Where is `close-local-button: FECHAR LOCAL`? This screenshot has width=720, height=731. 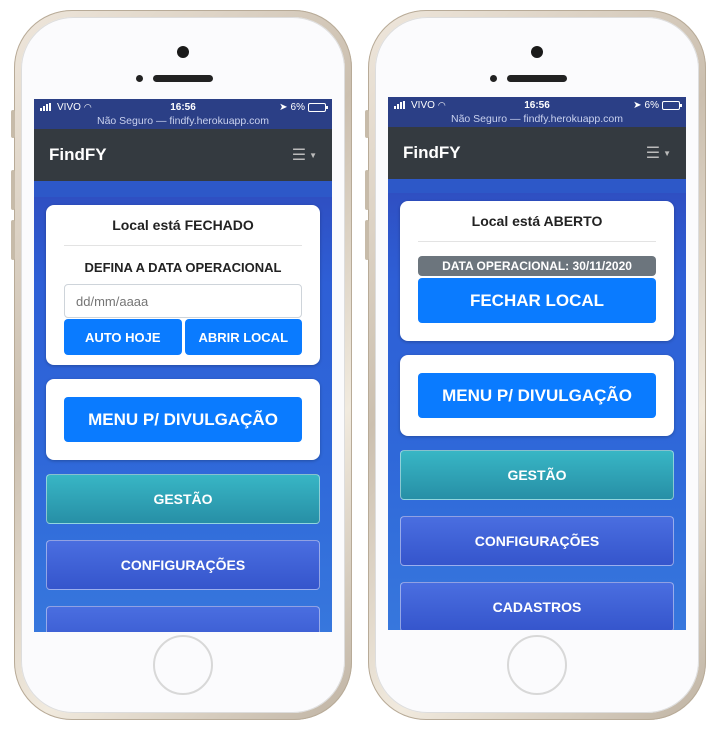 close-local-button: FECHAR LOCAL is located at coordinates (537, 300).